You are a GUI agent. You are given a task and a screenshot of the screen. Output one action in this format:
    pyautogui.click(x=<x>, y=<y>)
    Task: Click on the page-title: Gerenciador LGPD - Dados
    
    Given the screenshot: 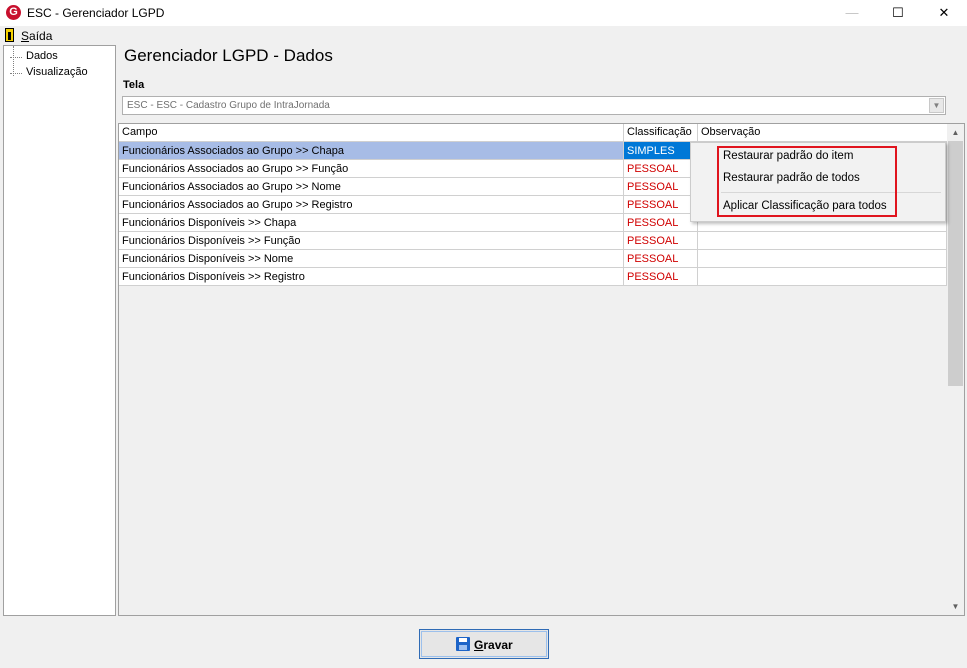 What is the action you would take?
    pyautogui.click(x=228, y=55)
    